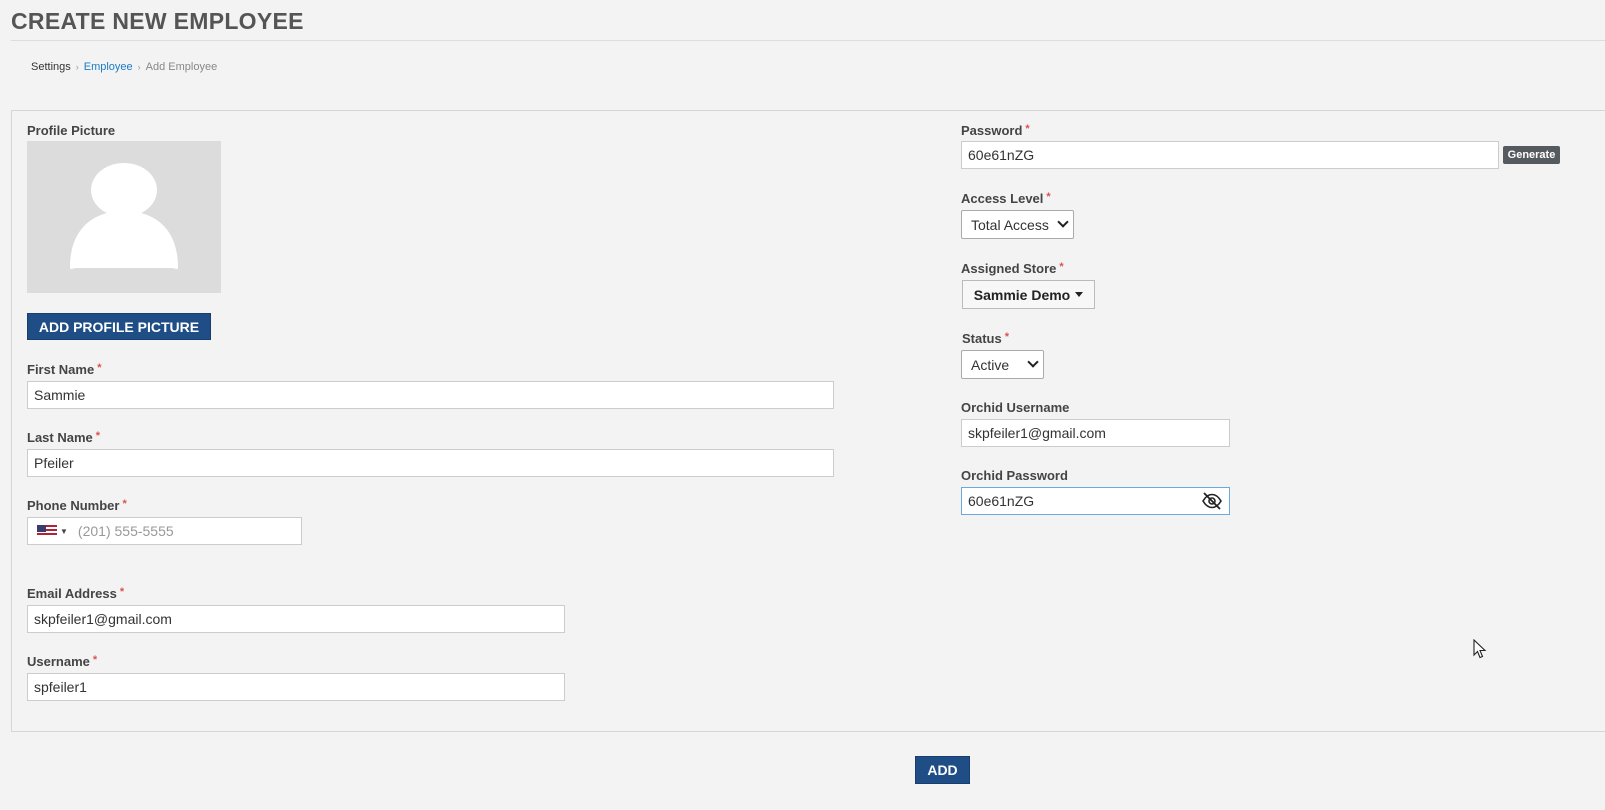 This screenshot has height=810, width=1605. What do you see at coordinates (942, 770) in the screenshot?
I see `add-button: ADD` at bounding box center [942, 770].